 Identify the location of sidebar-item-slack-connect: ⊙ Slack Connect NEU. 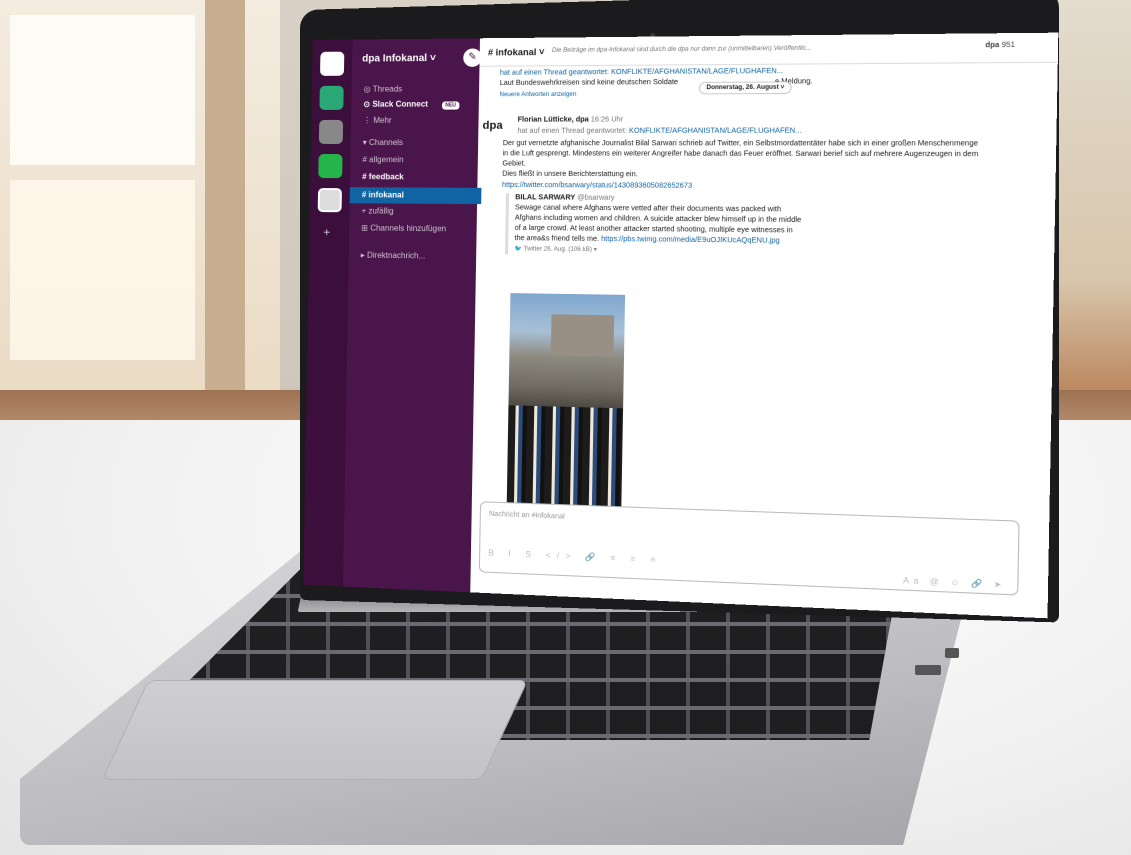
(411, 104).